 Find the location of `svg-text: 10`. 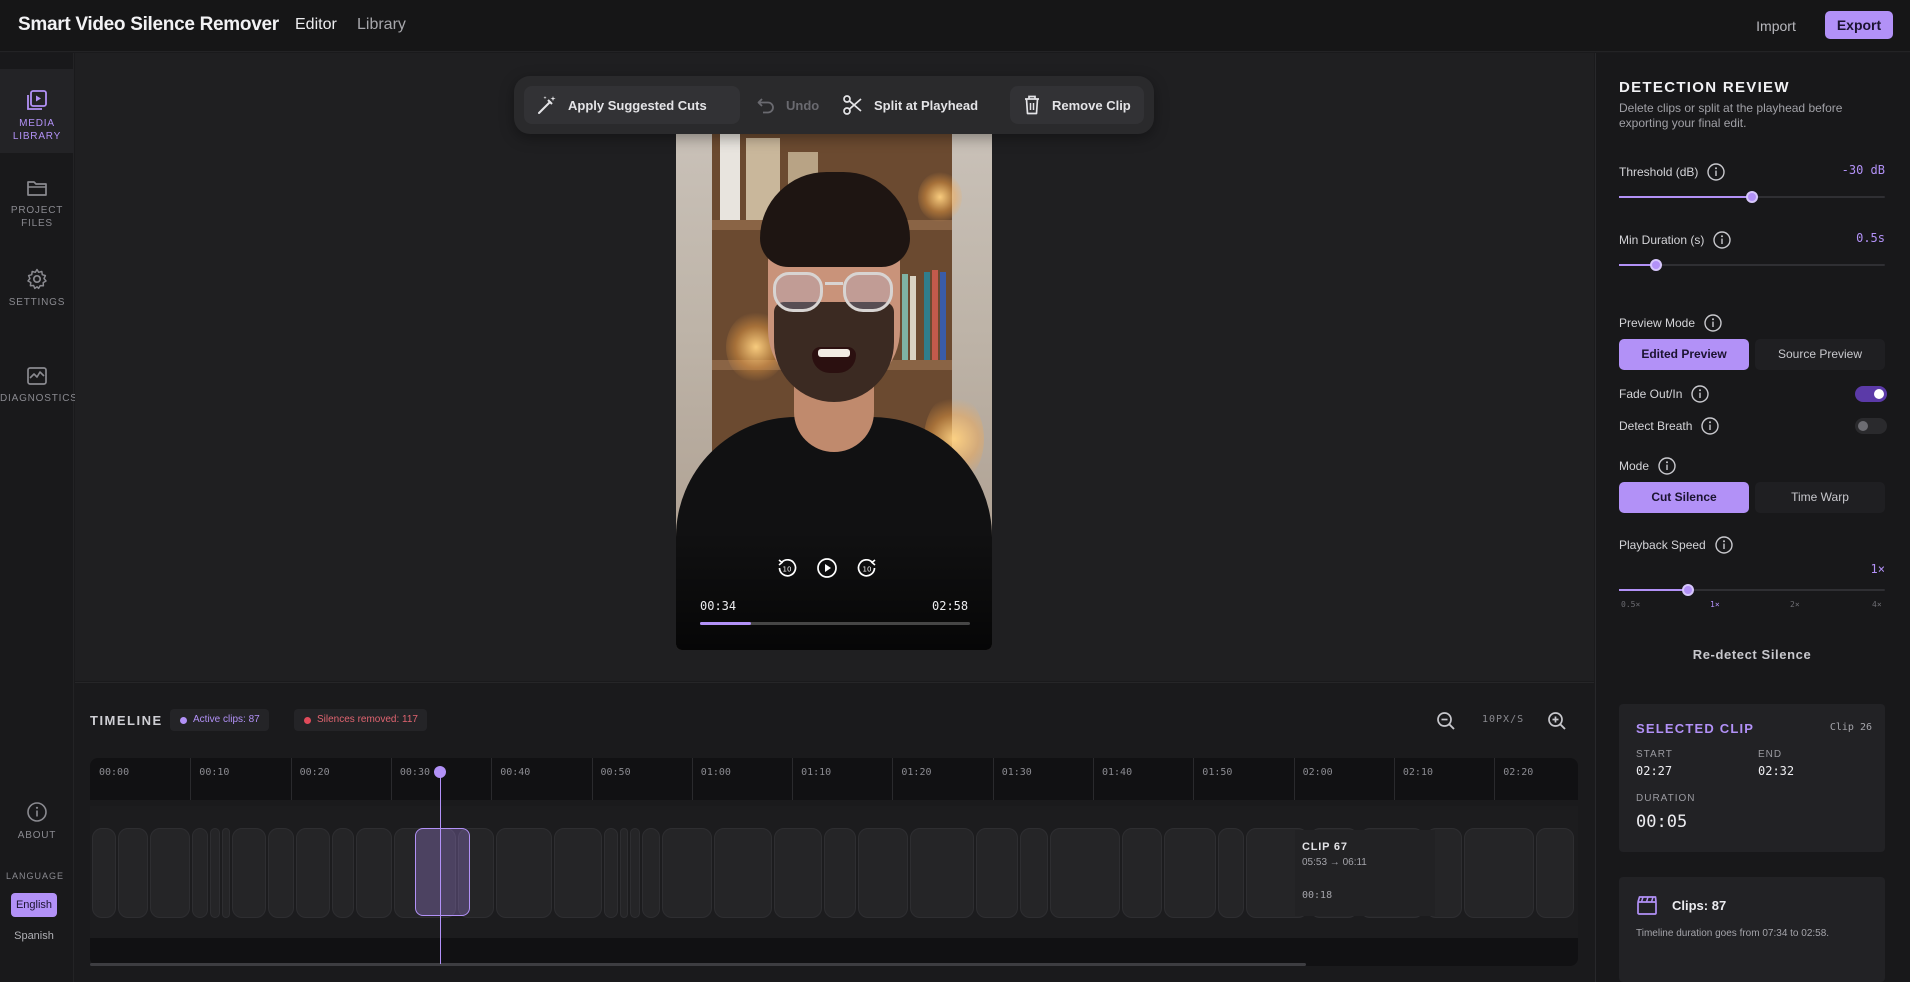

svg-text: 10 is located at coordinates (787, 570).